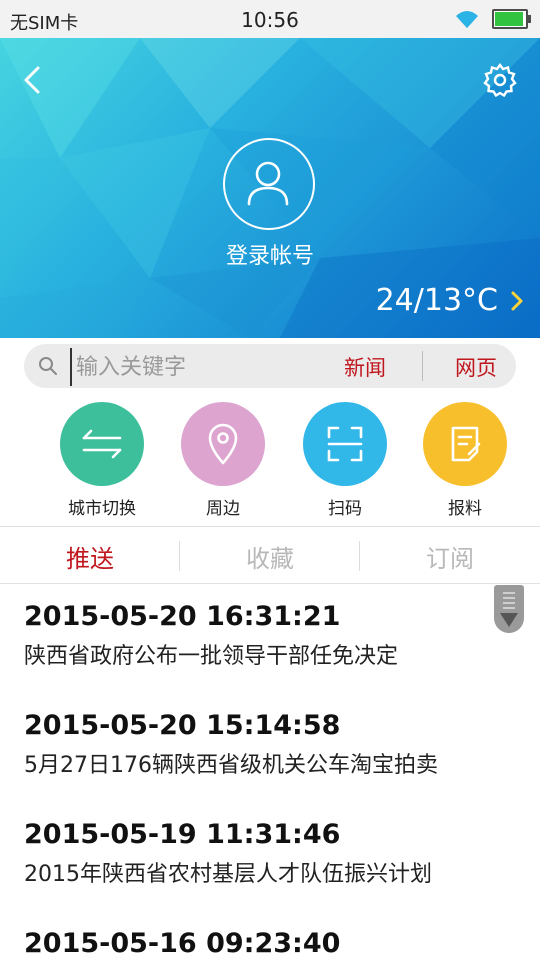  I want to click on shortcut-label: 报料, so click(465, 509).